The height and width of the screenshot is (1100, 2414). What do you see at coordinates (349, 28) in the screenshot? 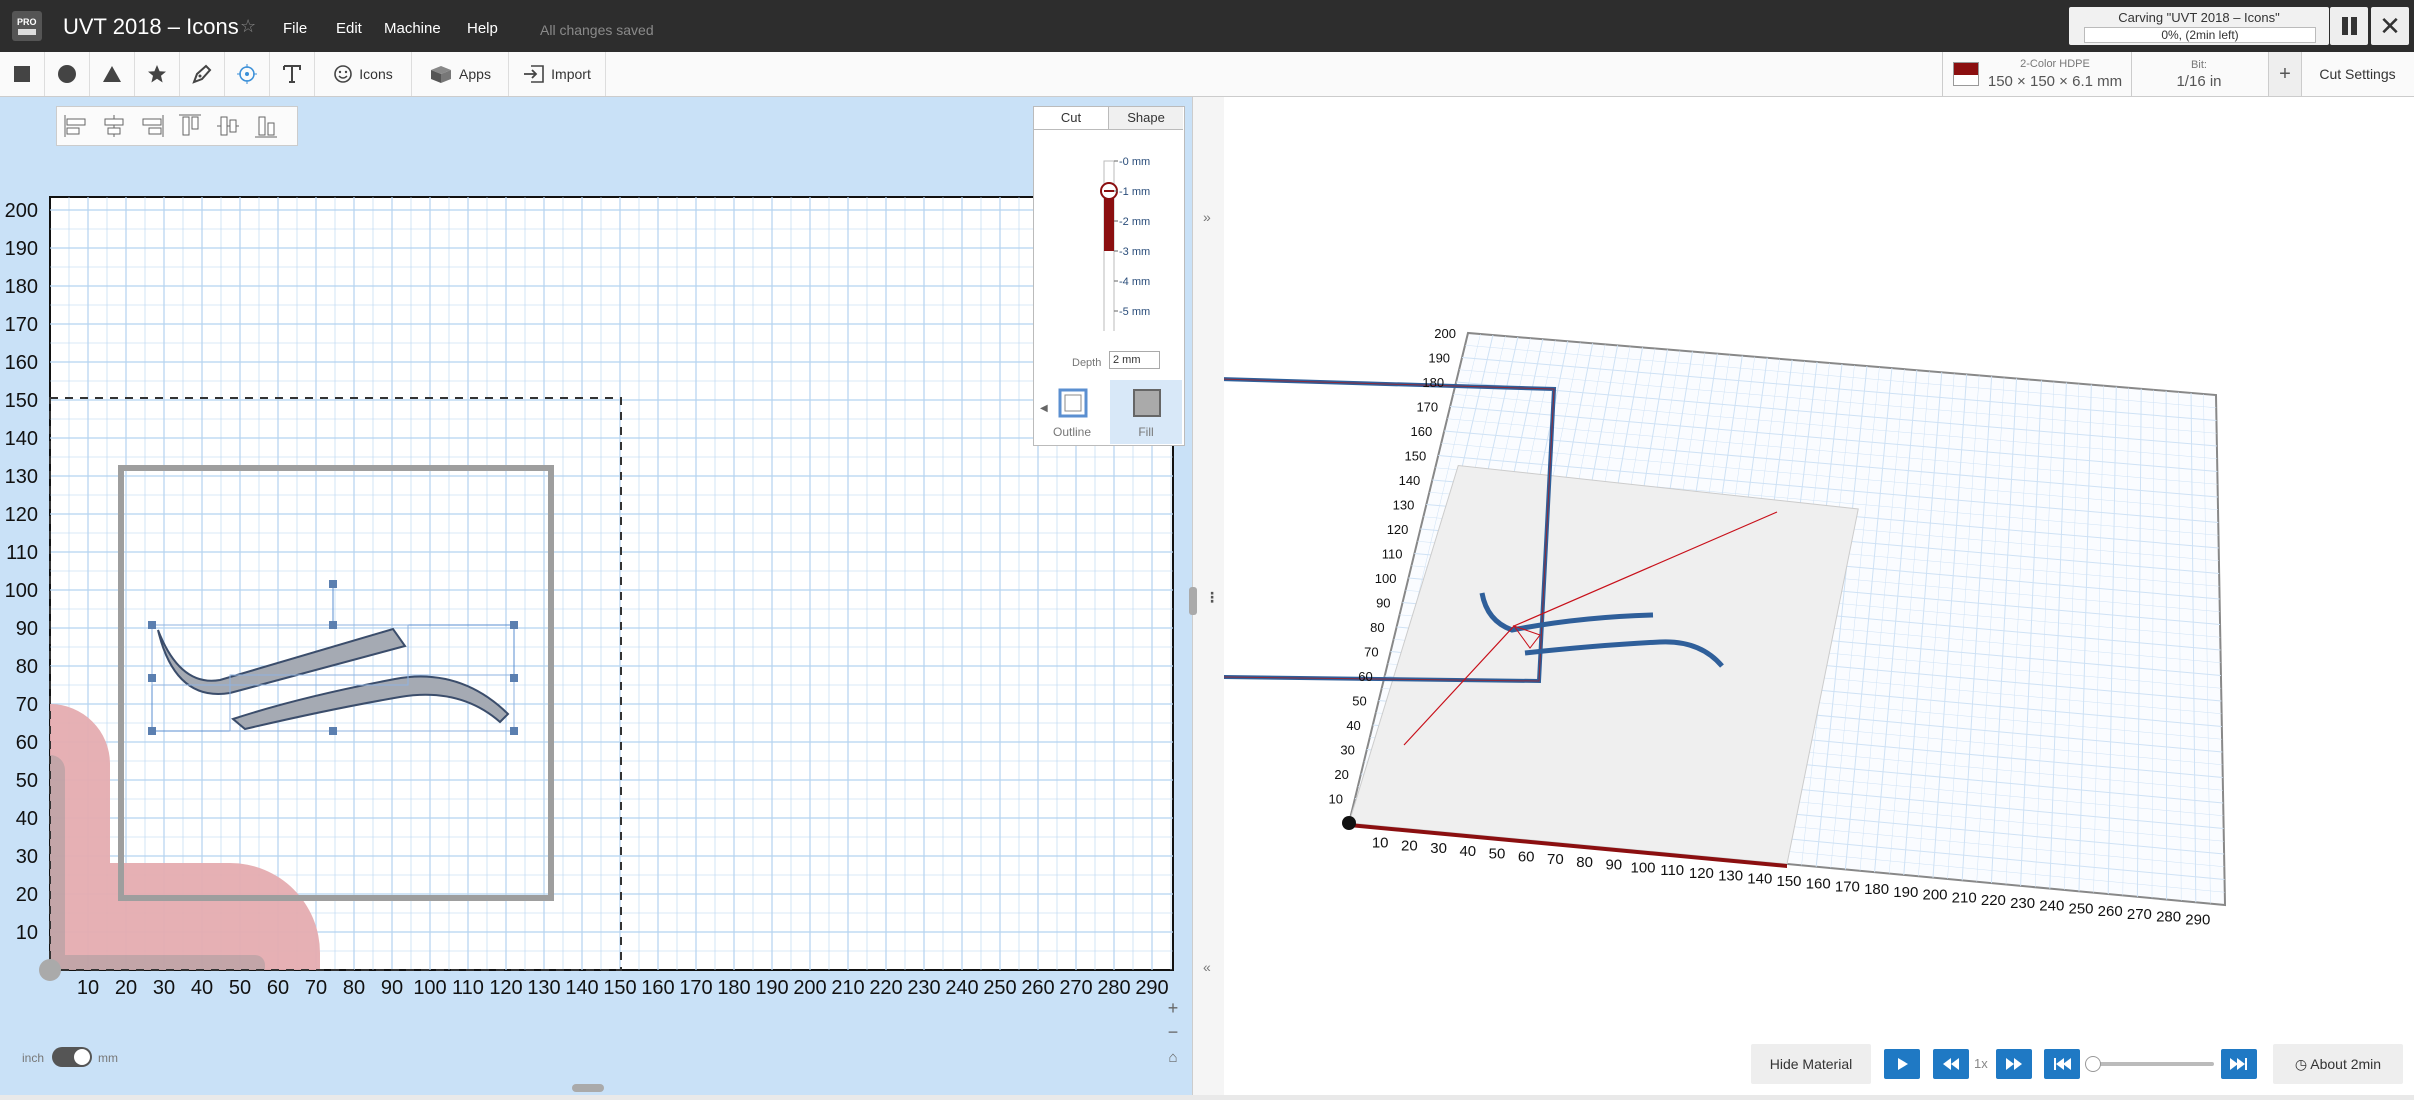
I see `menu-edit: Edit` at bounding box center [349, 28].